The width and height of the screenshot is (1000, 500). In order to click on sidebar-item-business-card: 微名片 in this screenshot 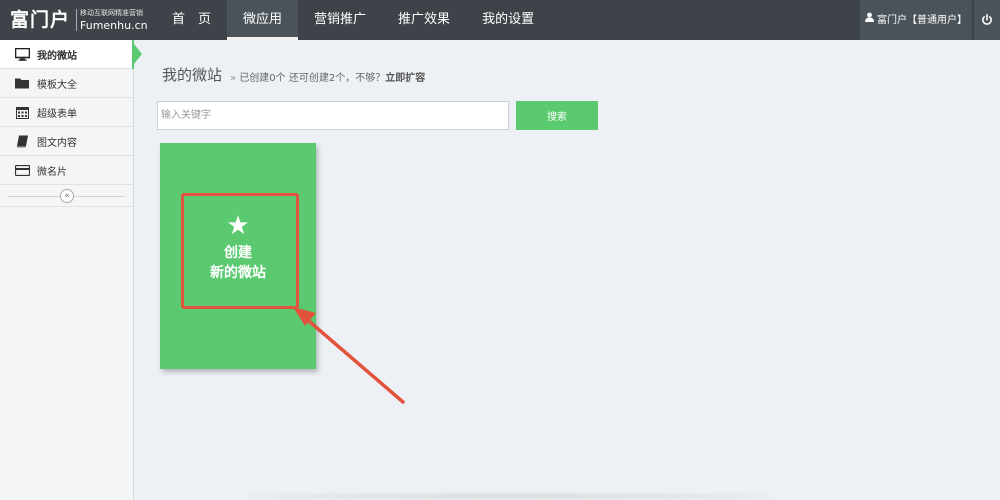, I will do `click(66, 170)`.